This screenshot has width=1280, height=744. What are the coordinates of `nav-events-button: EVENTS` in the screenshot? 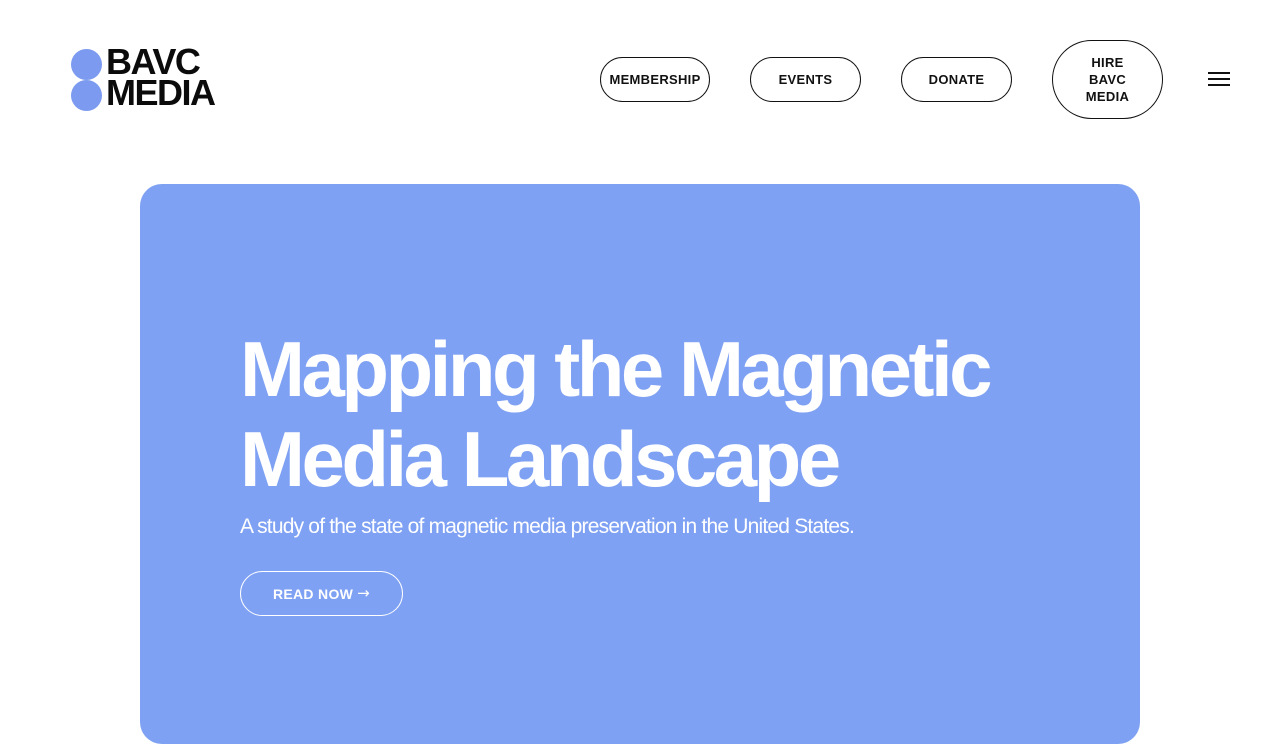 It's located at (805, 79).